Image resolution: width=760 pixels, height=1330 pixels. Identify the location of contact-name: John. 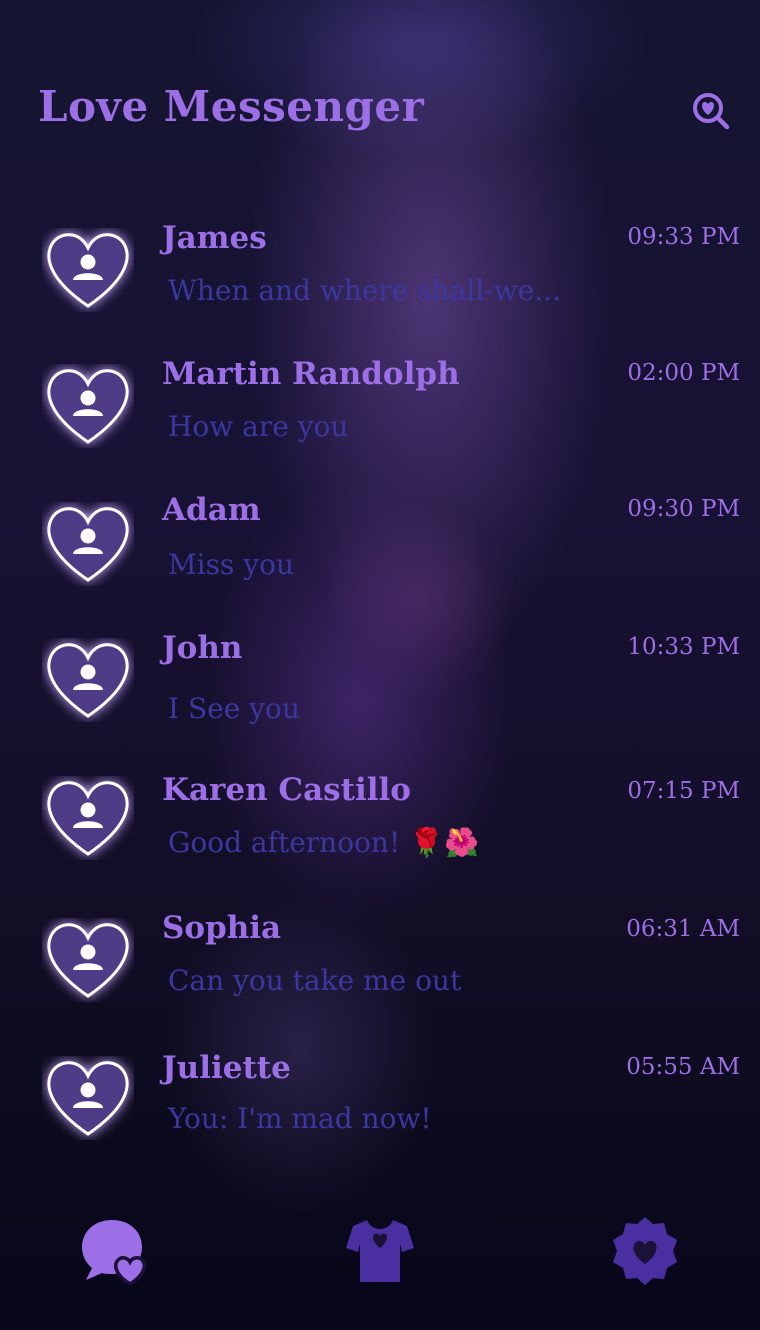
(202, 648).